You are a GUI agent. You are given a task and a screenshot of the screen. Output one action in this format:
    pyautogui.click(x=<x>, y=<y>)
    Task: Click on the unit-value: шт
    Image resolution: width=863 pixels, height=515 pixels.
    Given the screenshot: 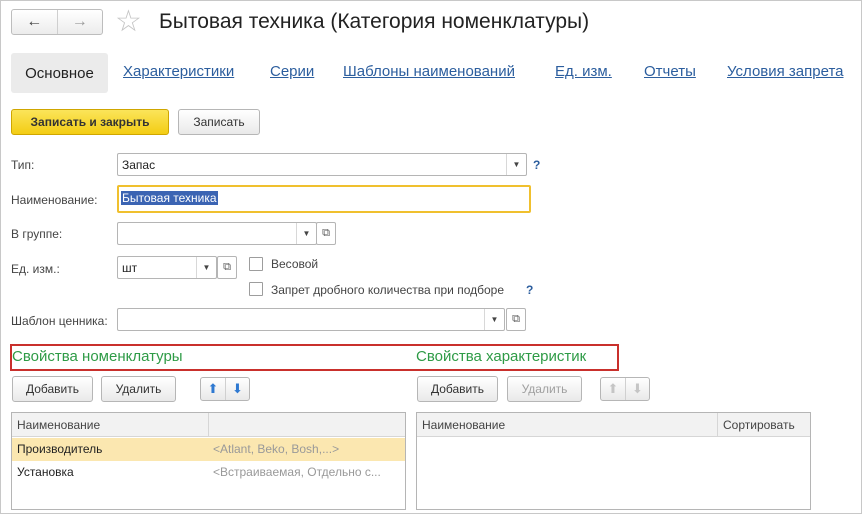 What is the action you would take?
    pyautogui.click(x=130, y=268)
    